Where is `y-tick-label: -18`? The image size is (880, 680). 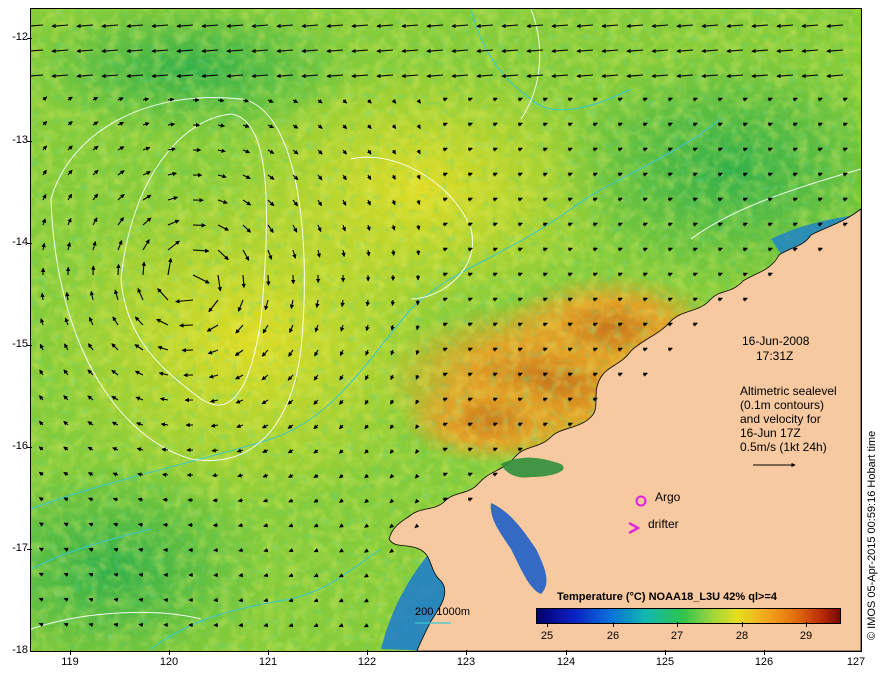
y-tick-label: -18 is located at coordinates (20, 650).